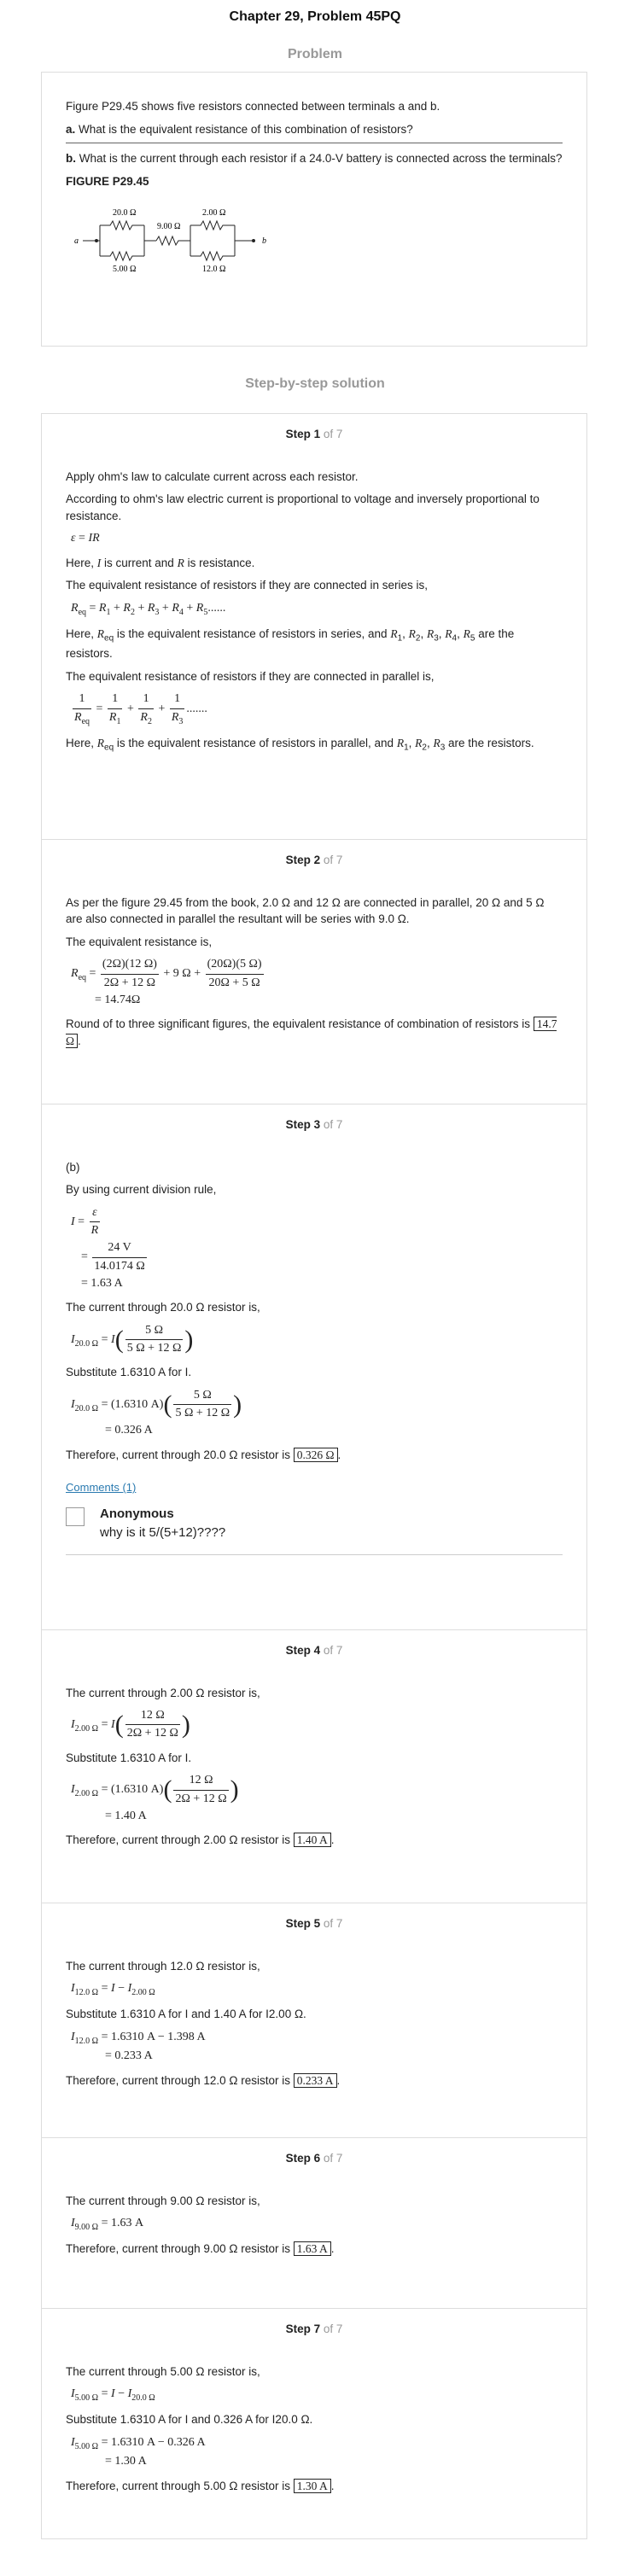 The width and height of the screenshot is (630, 2576). Describe the element at coordinates (314, 1923) in the screenshot. I see `step-header: Step 5 of 7` at that location.